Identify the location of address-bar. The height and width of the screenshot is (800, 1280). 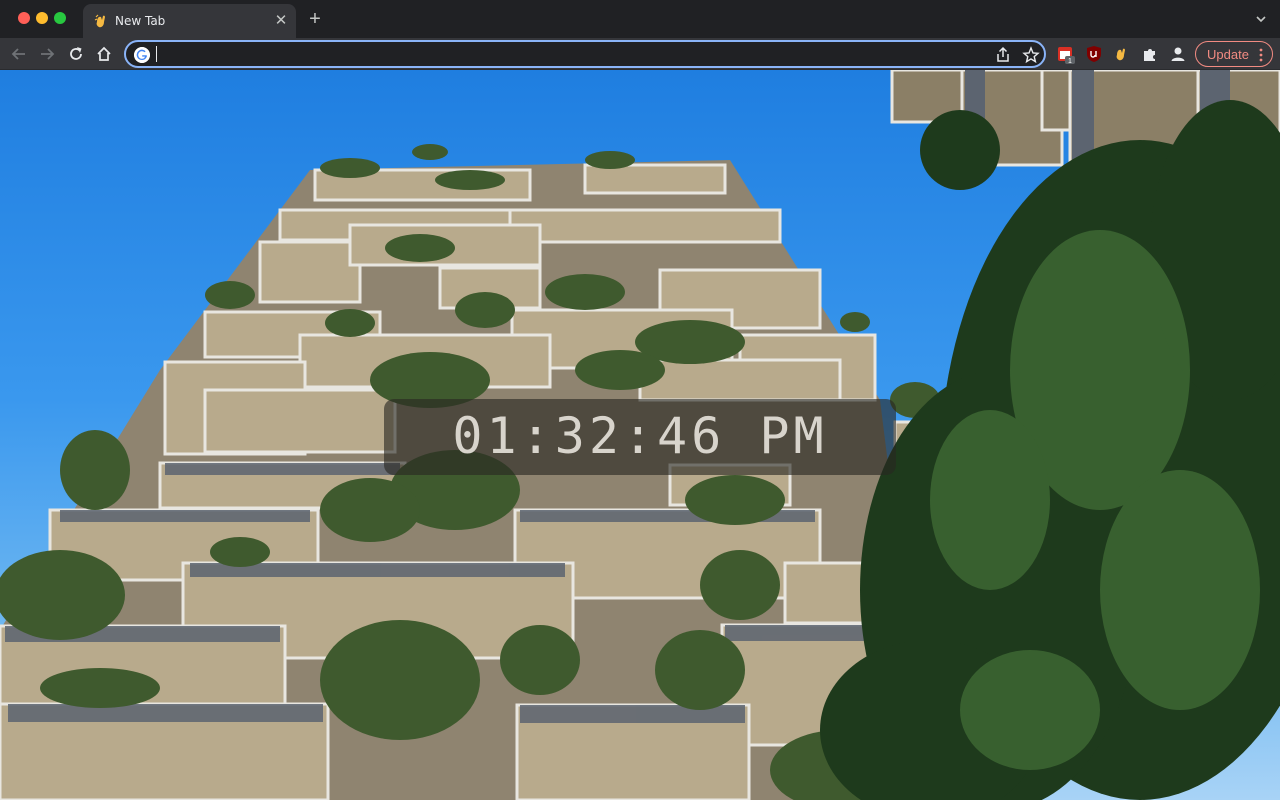
(585, 54).